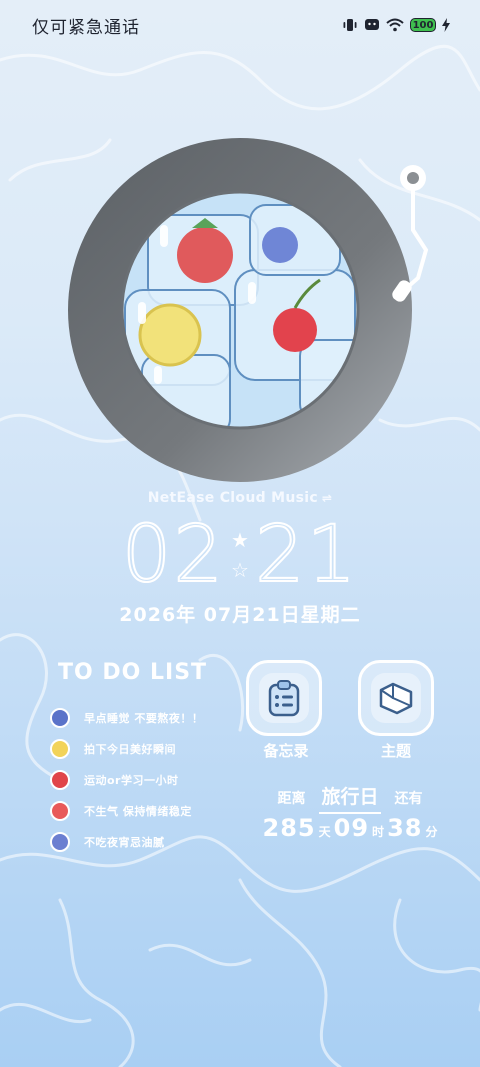 The image size is (480, 1067). What do you see at coordinates (431, 832) in the screenshot?
I see `countdown-minutes-unit: 分` at bounding box center [431, 832].